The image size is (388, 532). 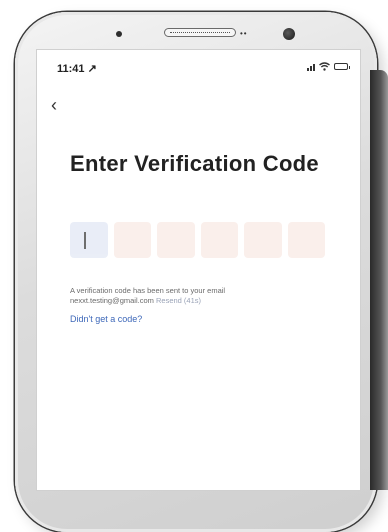 What do you see at coordinates (342, 66) in the screenshot?
I see `battery-icon` at bounding box center [342, 66].